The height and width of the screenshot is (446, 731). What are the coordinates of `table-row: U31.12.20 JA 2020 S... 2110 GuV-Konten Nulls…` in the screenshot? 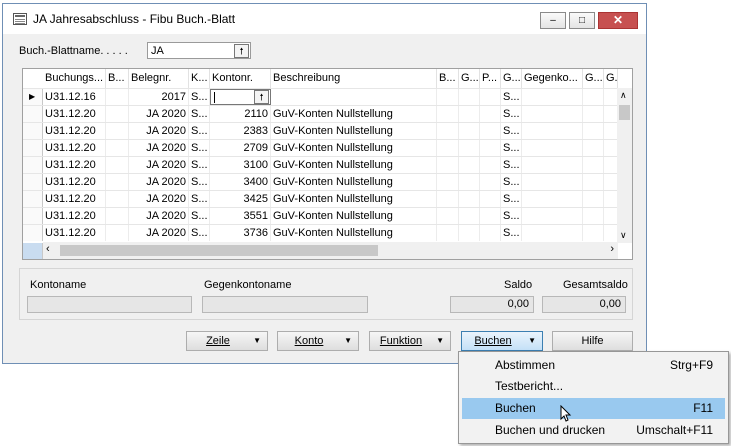 It's located at (320, 113).